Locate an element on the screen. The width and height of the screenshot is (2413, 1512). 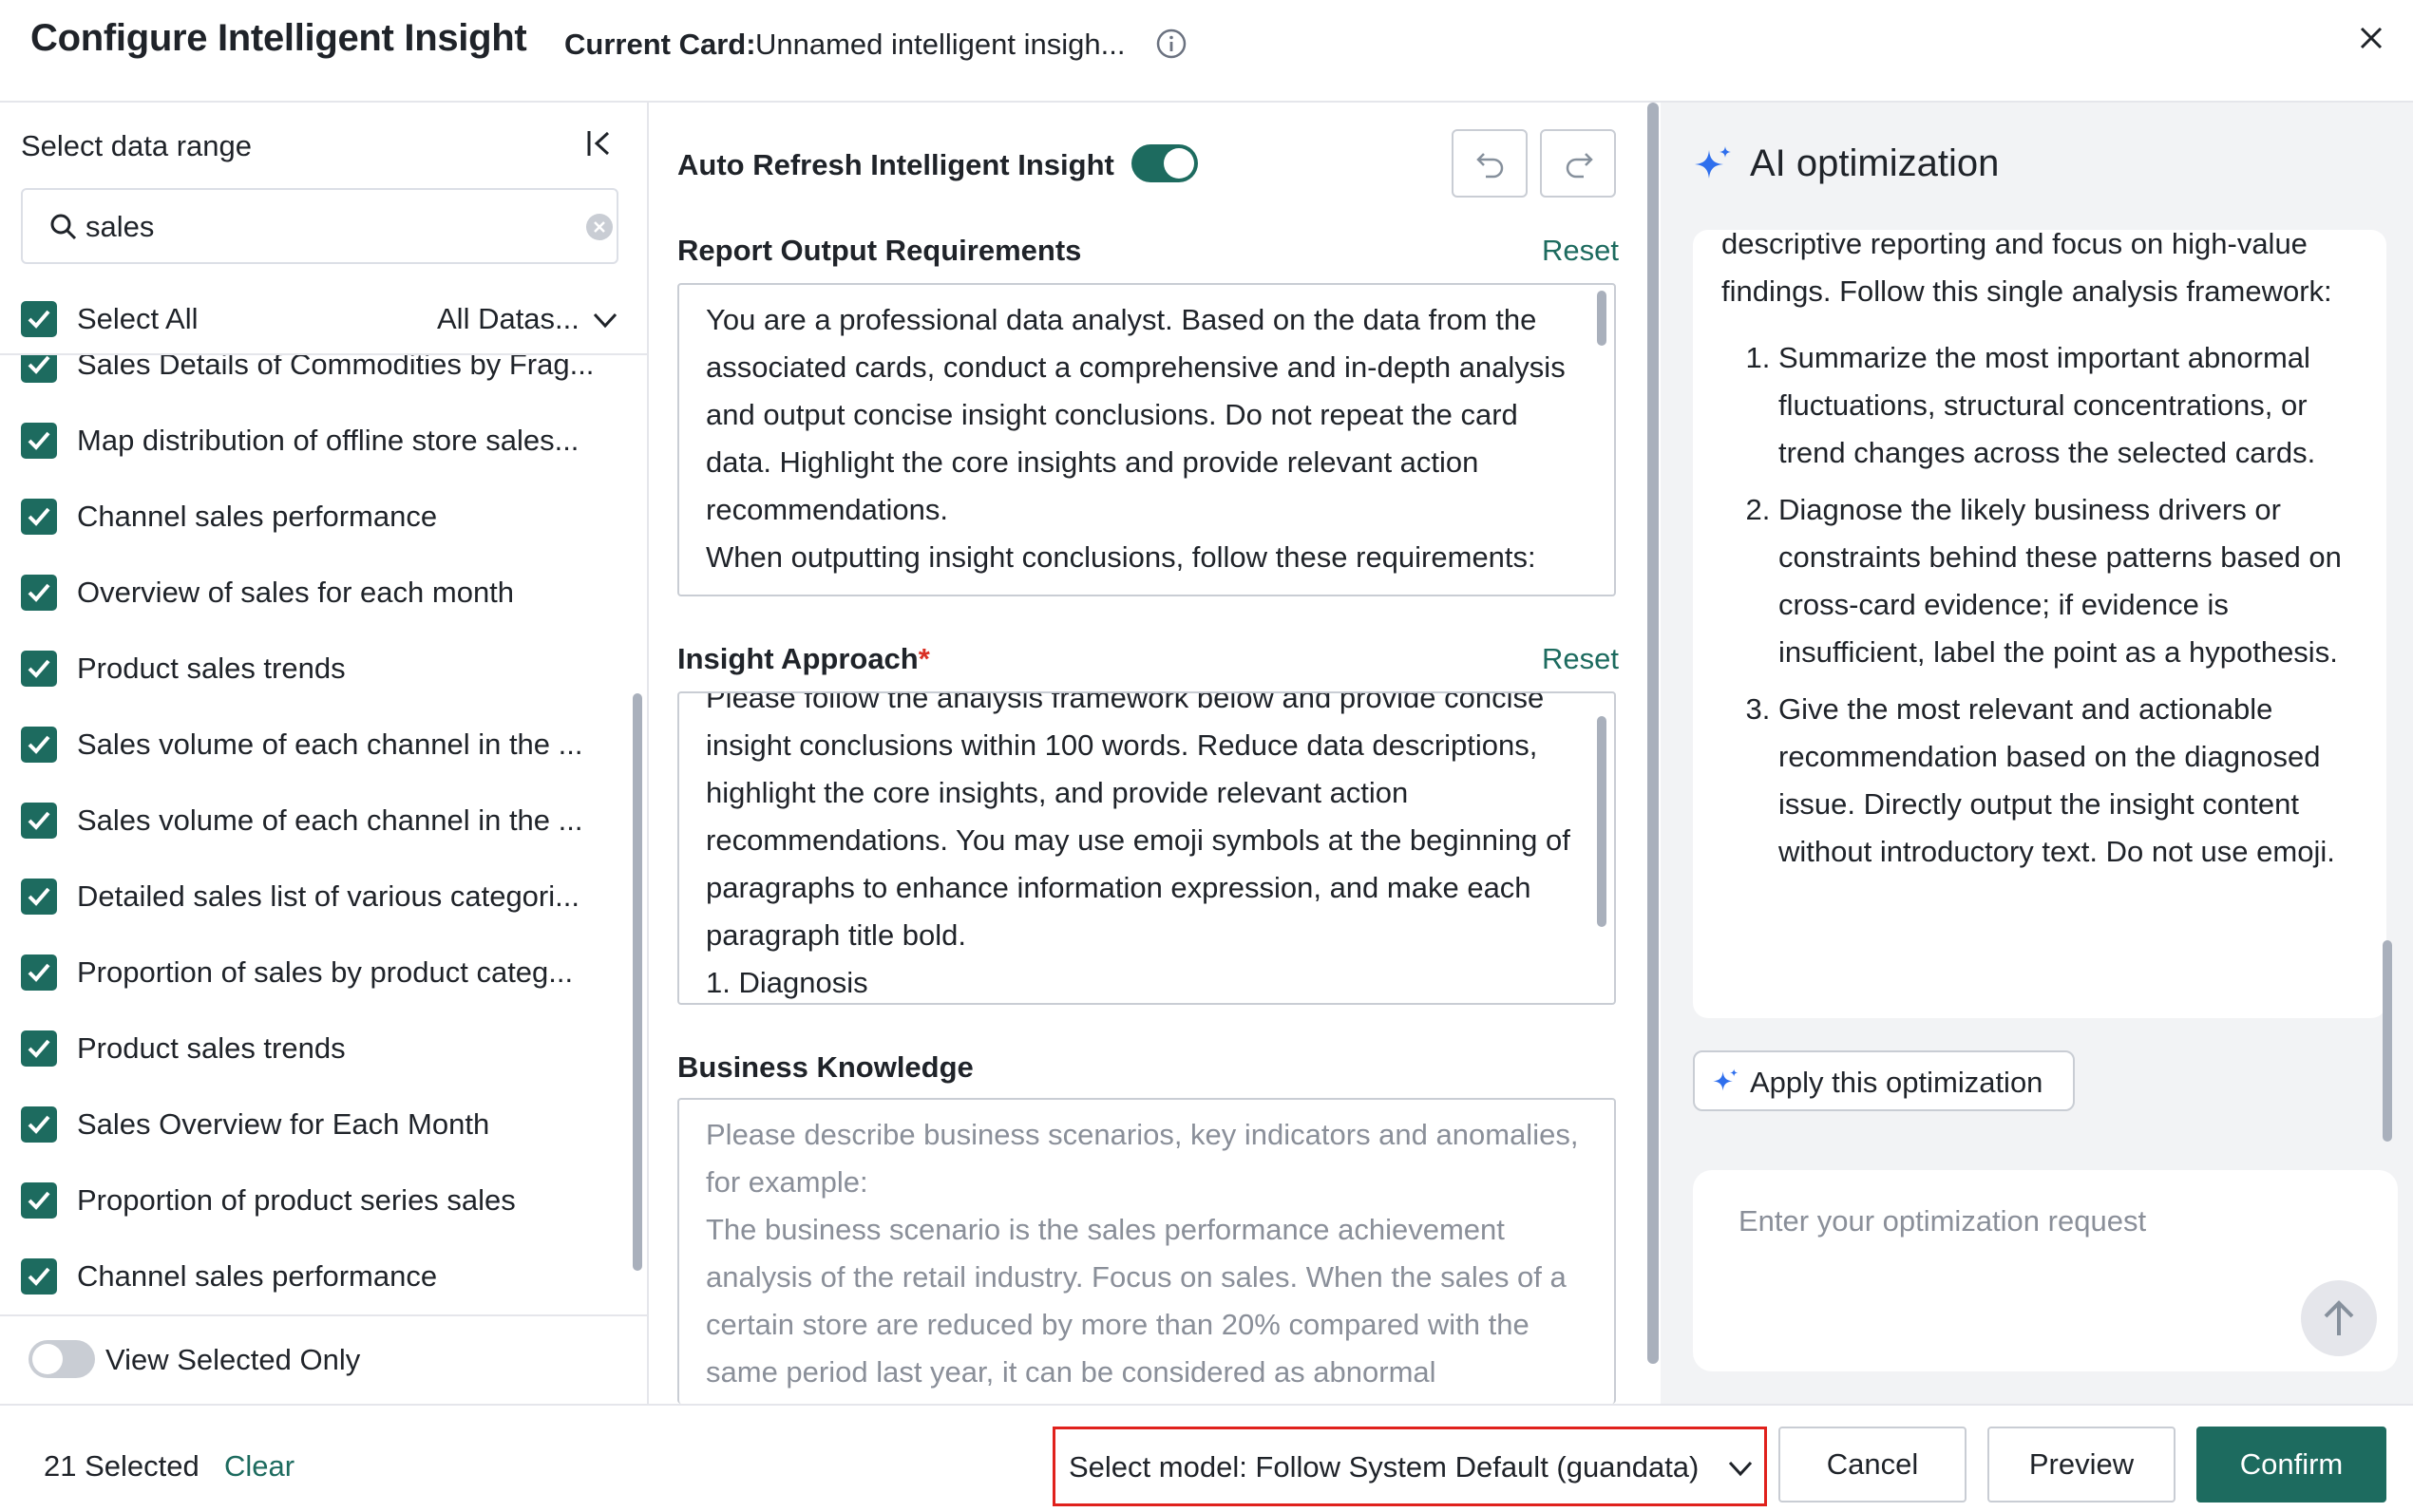
list-item-label: Proportion of product series sales is located at coordinates (296, 1200).